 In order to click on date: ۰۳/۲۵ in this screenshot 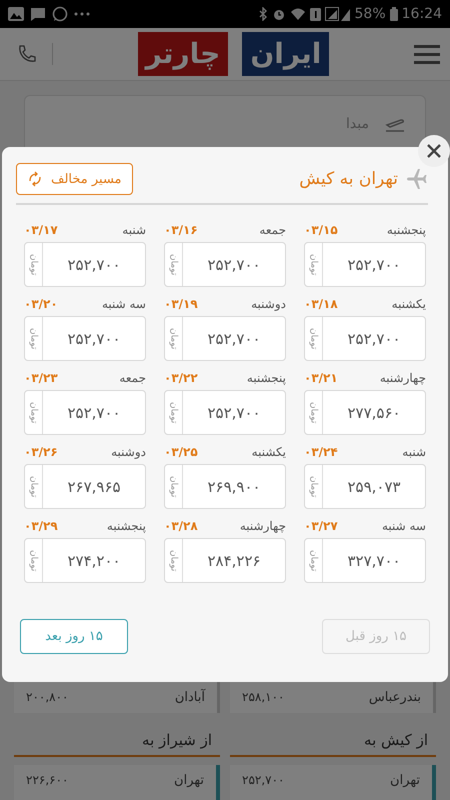, I will do `click(181, 452)`.